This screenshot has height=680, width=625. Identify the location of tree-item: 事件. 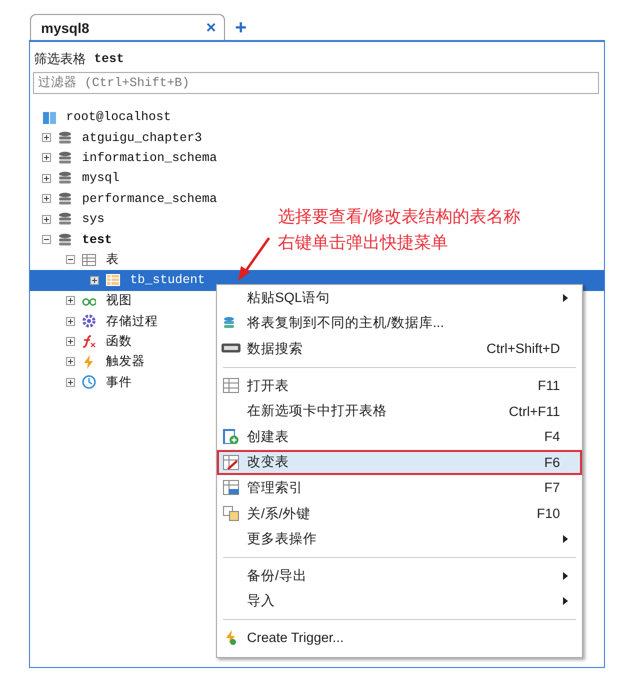
(83, 382).